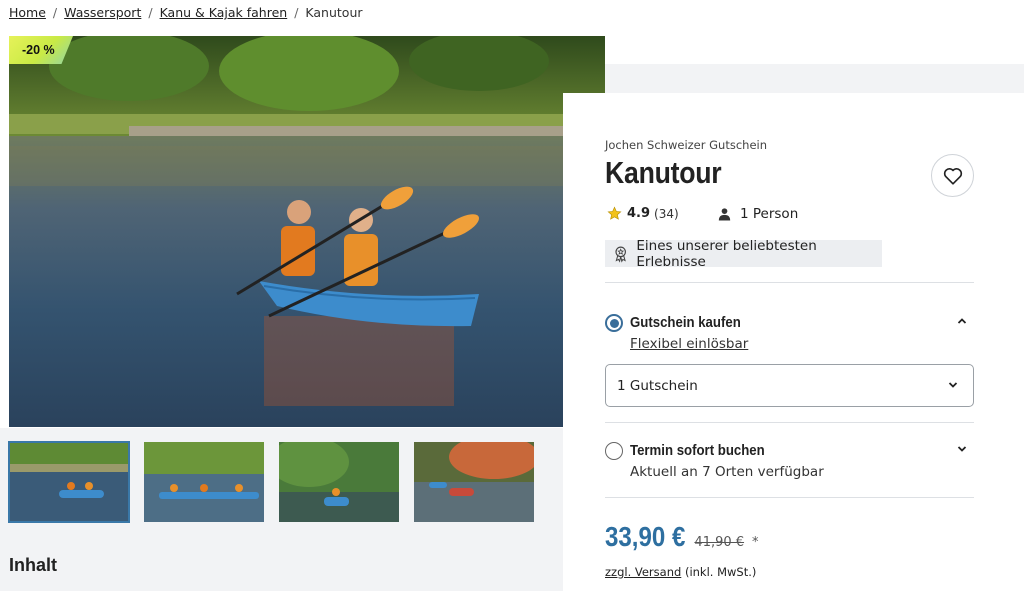  I want to click on rating: 4.9 (34), so click(643, 213).